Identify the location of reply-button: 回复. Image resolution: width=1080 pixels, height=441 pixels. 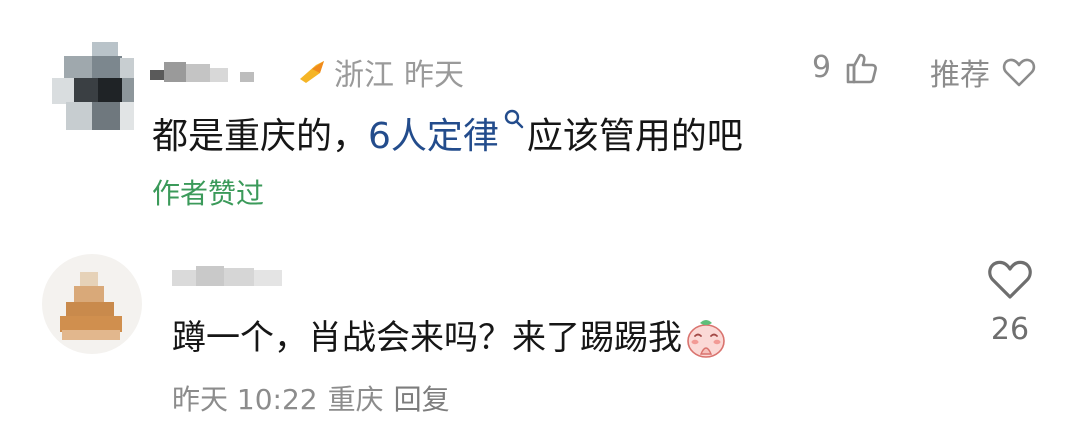
(422, 399).